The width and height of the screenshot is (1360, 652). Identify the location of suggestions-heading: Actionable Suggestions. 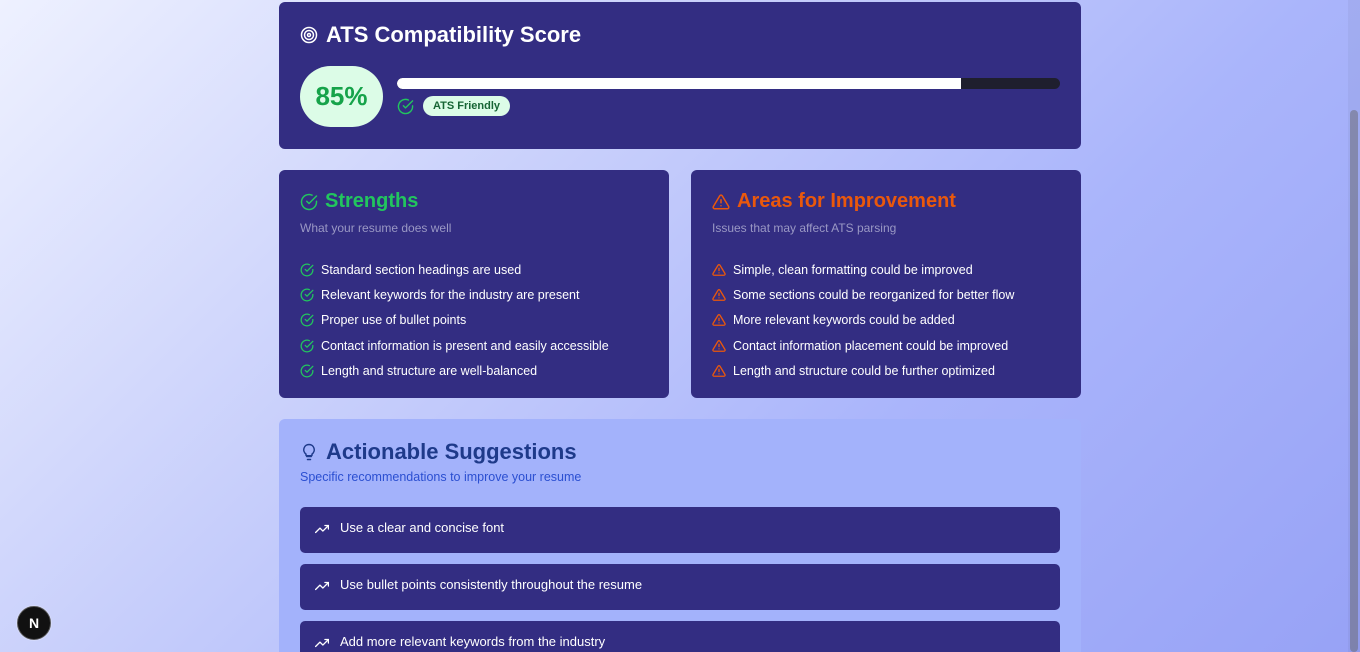
(438, 452).